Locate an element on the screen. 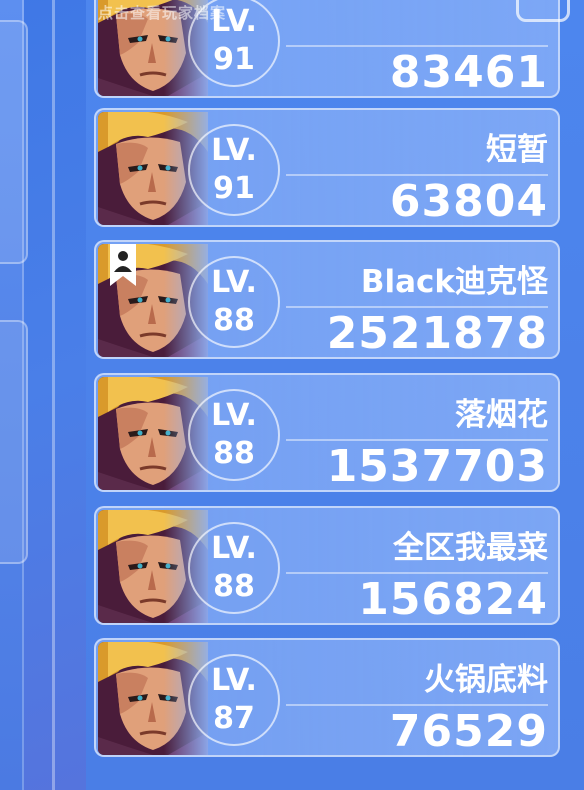 This screenshot has width=584, height=790. divider-line is located at coordinates (53, 395).